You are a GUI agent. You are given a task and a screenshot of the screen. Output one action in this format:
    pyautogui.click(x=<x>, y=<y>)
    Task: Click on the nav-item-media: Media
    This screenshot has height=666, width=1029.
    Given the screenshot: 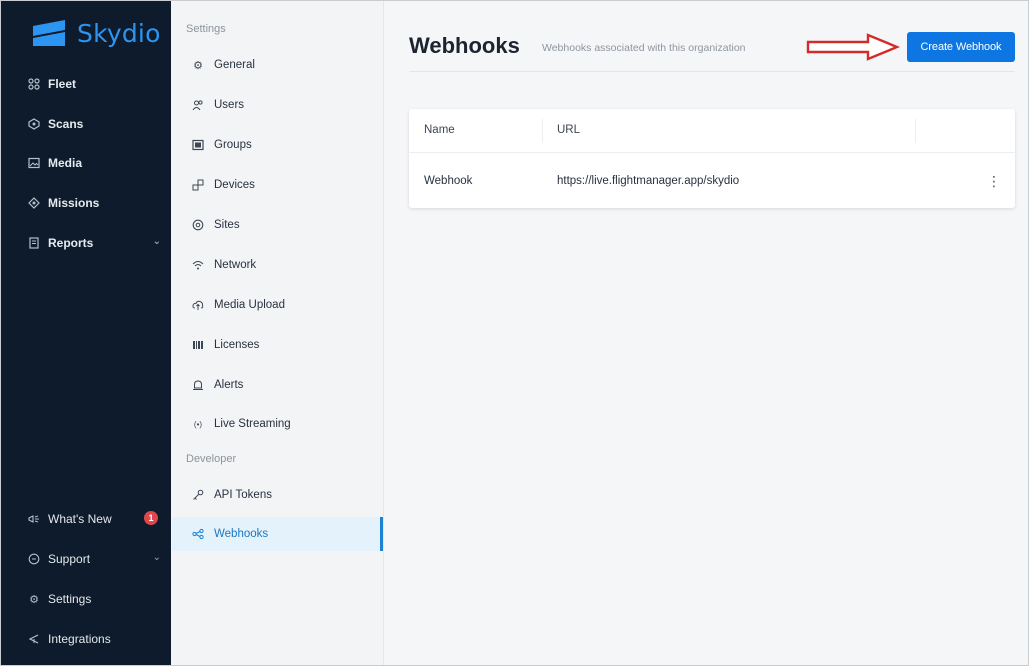 What is the action you would take?
    pyautogui.click(x=95, y=163)
    